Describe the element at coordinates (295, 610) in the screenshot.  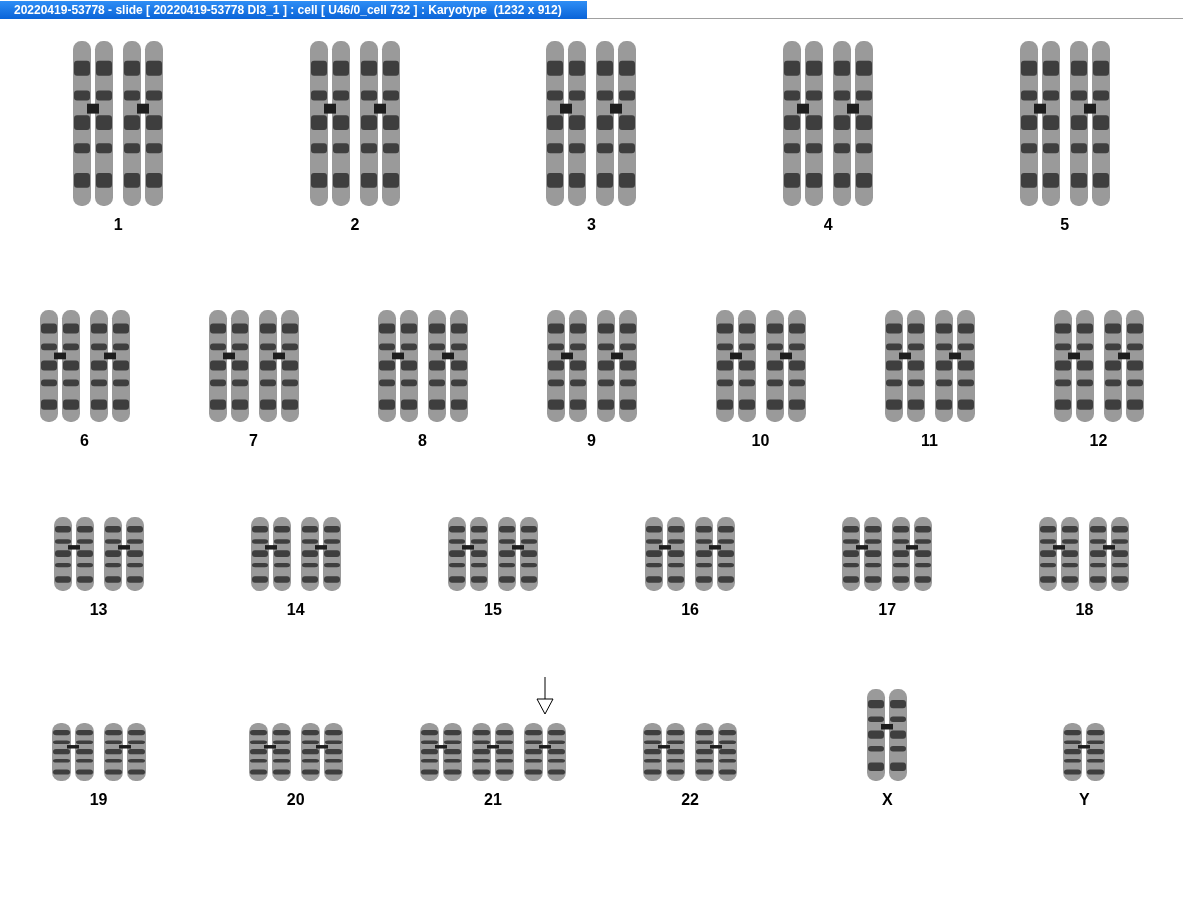
I see `chromosome-label: 14` at that location.